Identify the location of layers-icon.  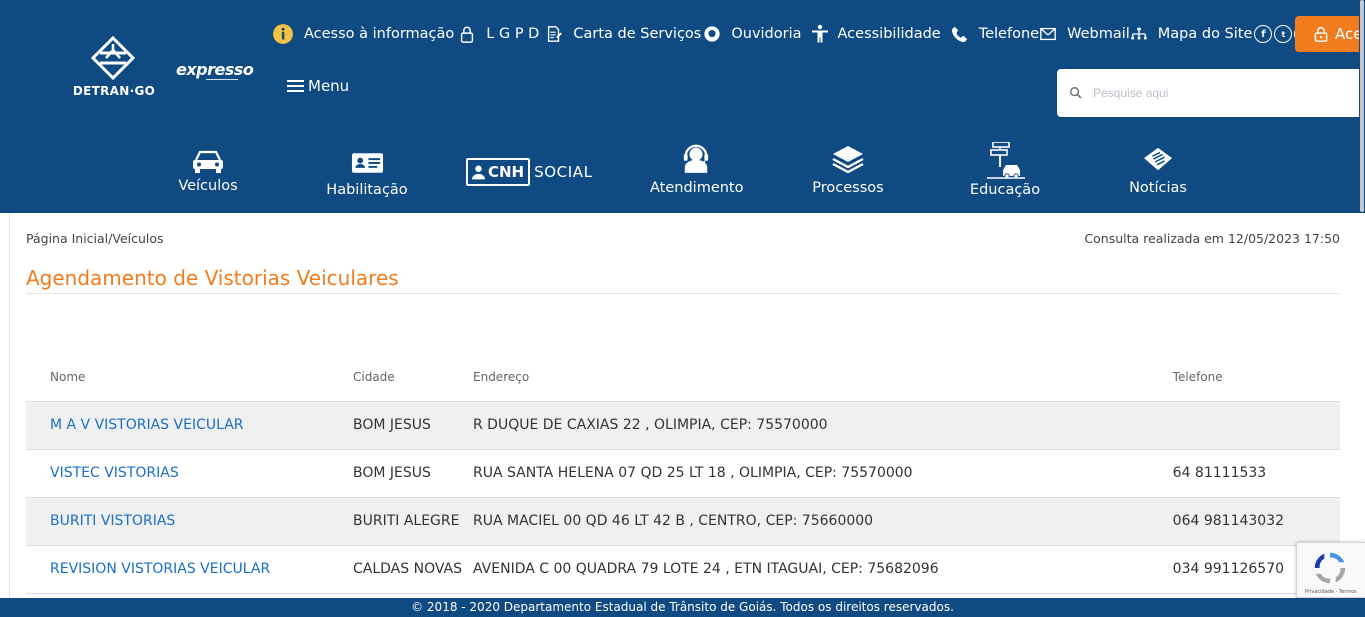
(848, 160).